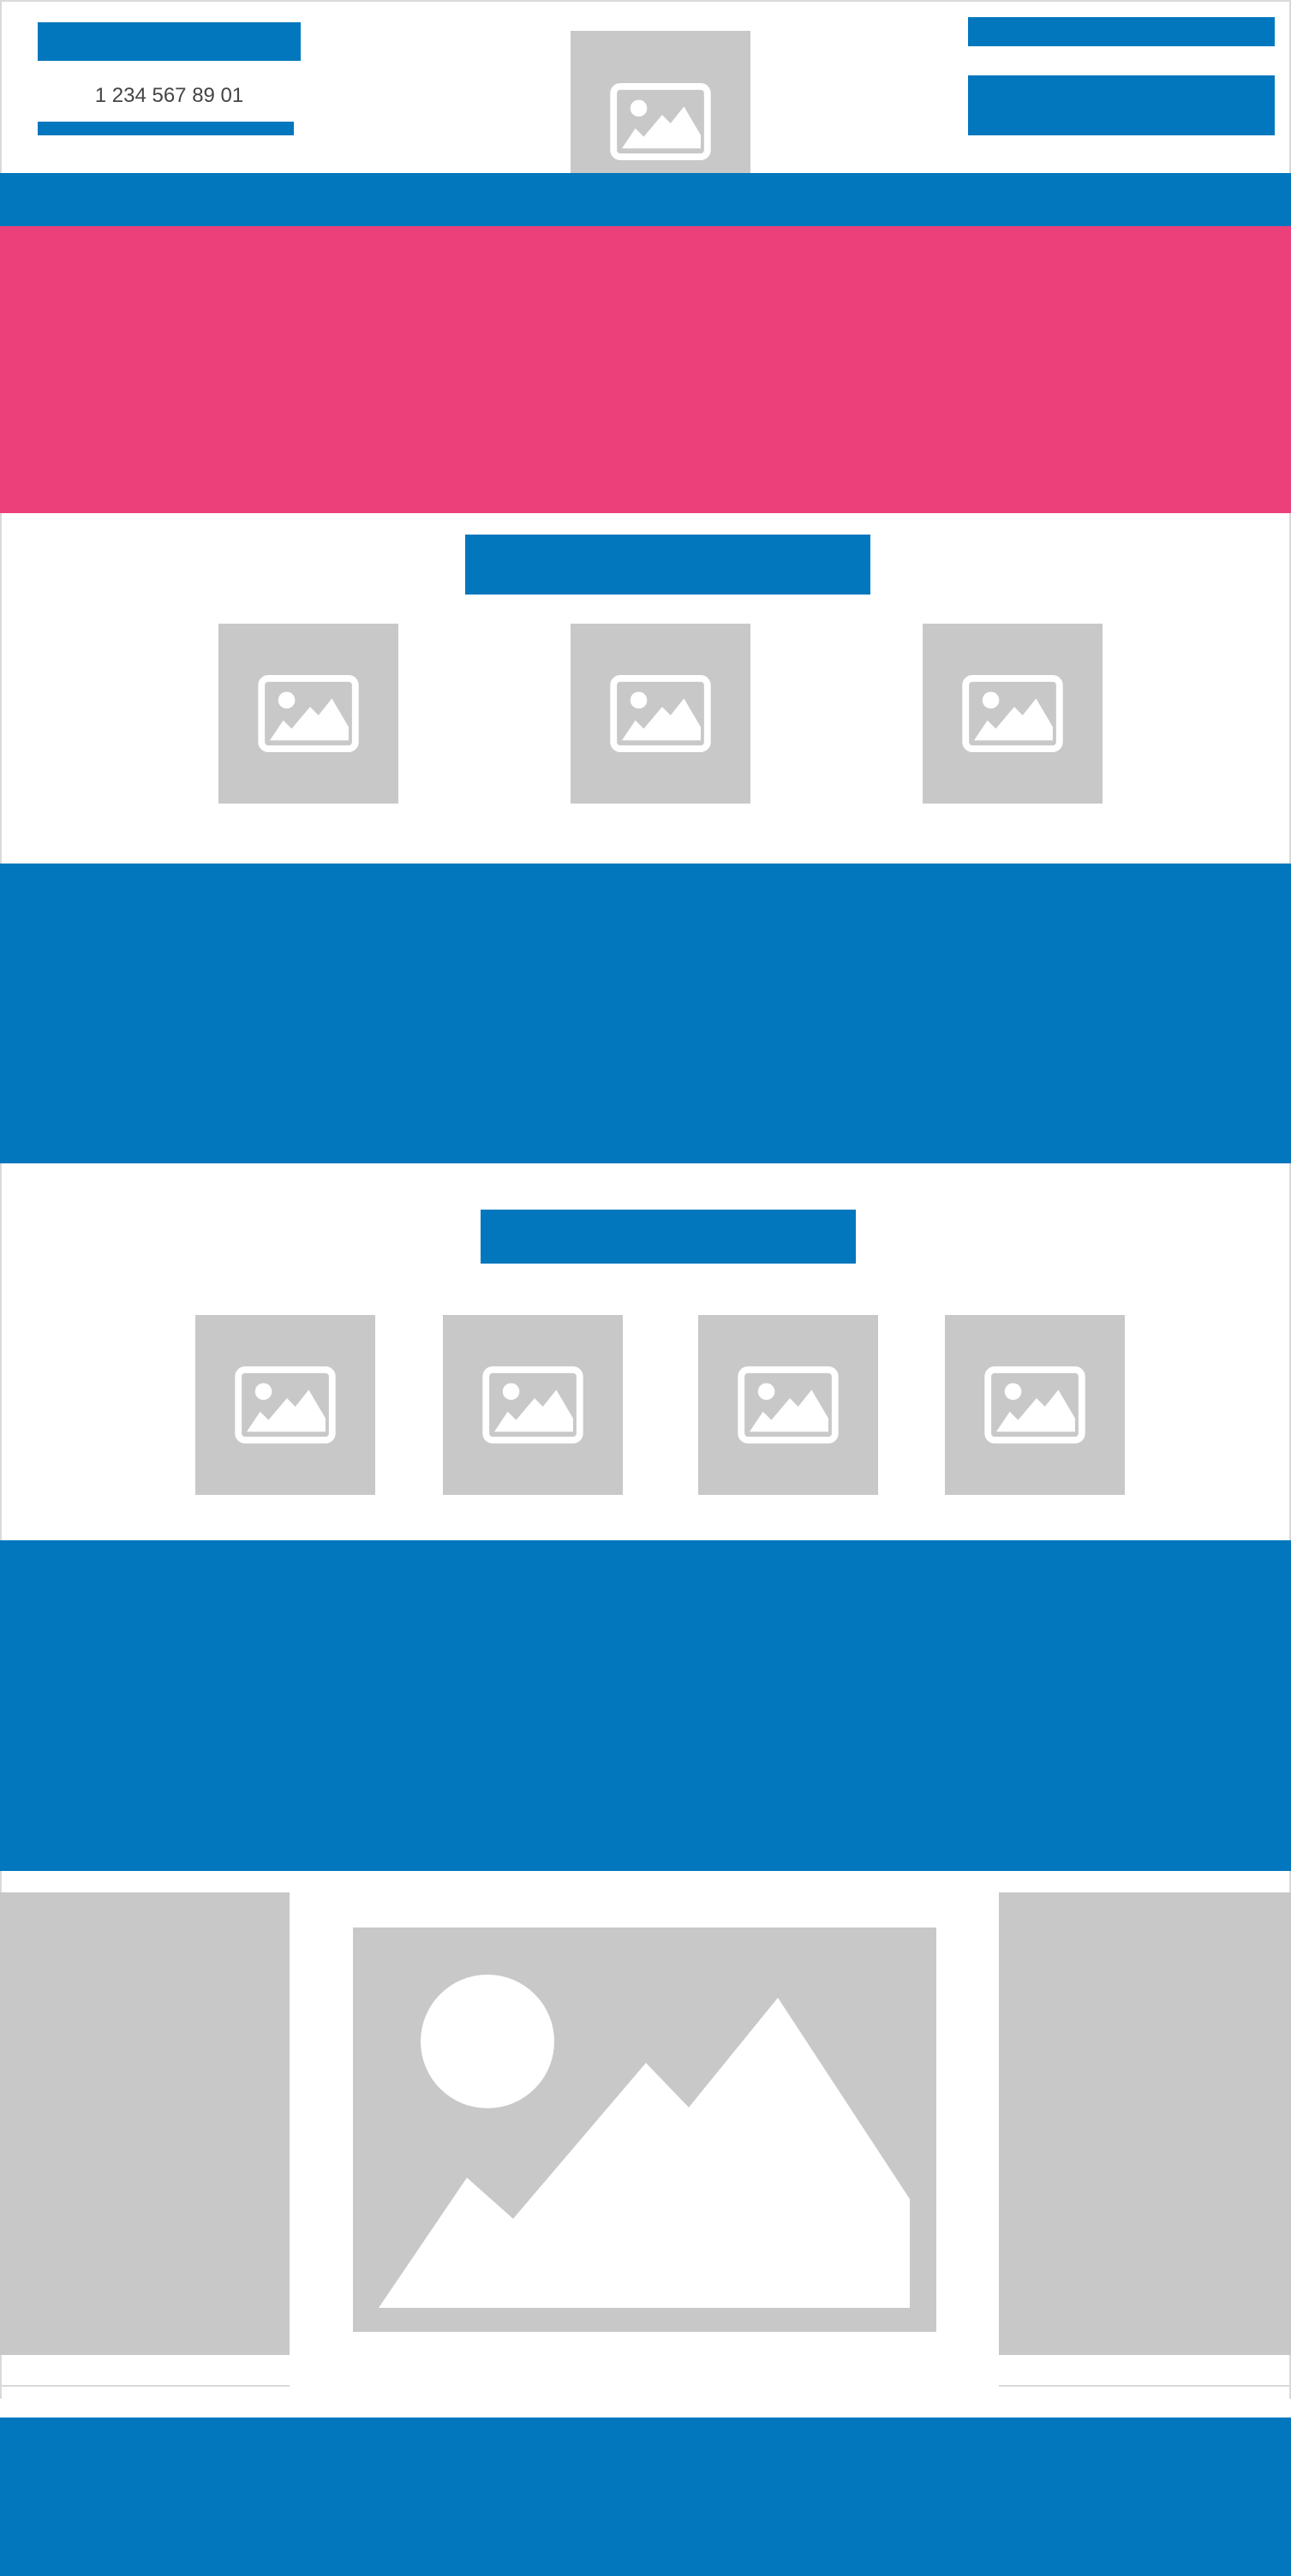 Image resolution: width=1291 pixels, height=2576 pixels. Describe the element at coordinates (1122, 105) in the screenshot. I see `header-right-bar-bottom` at that location.